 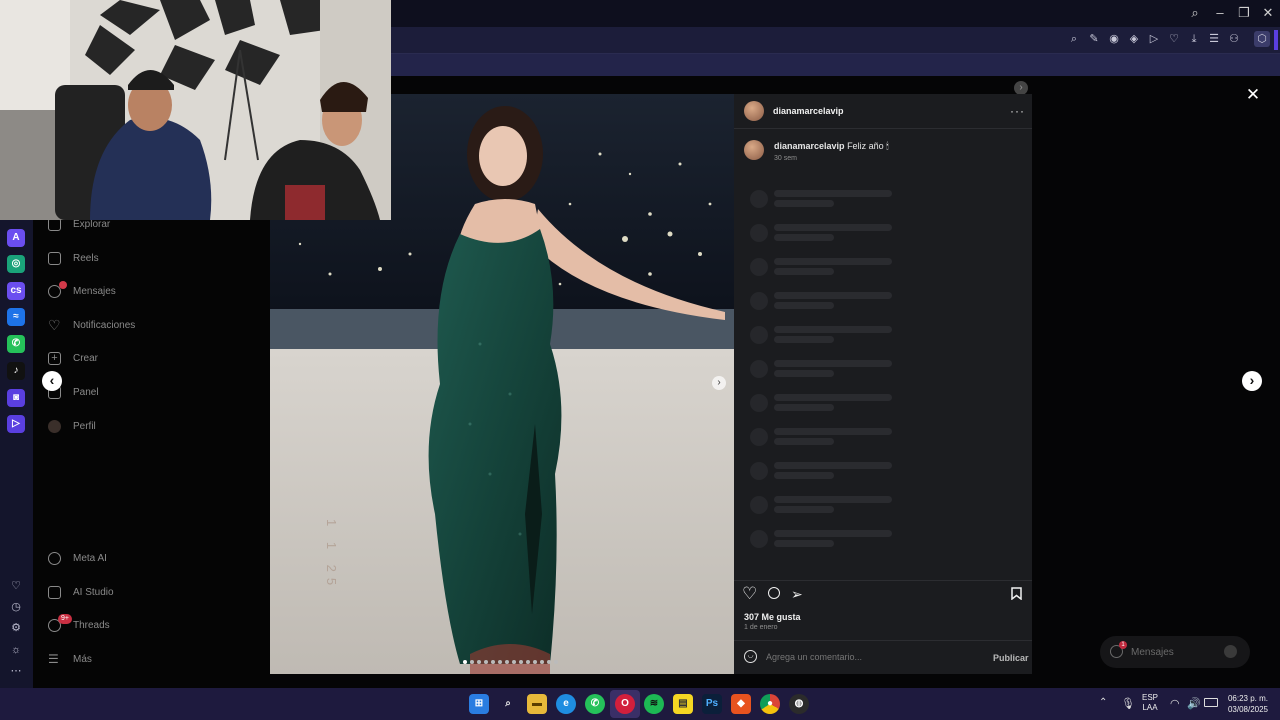 I want to click on more-options-icon: ···, so click(x=1017, y=111).